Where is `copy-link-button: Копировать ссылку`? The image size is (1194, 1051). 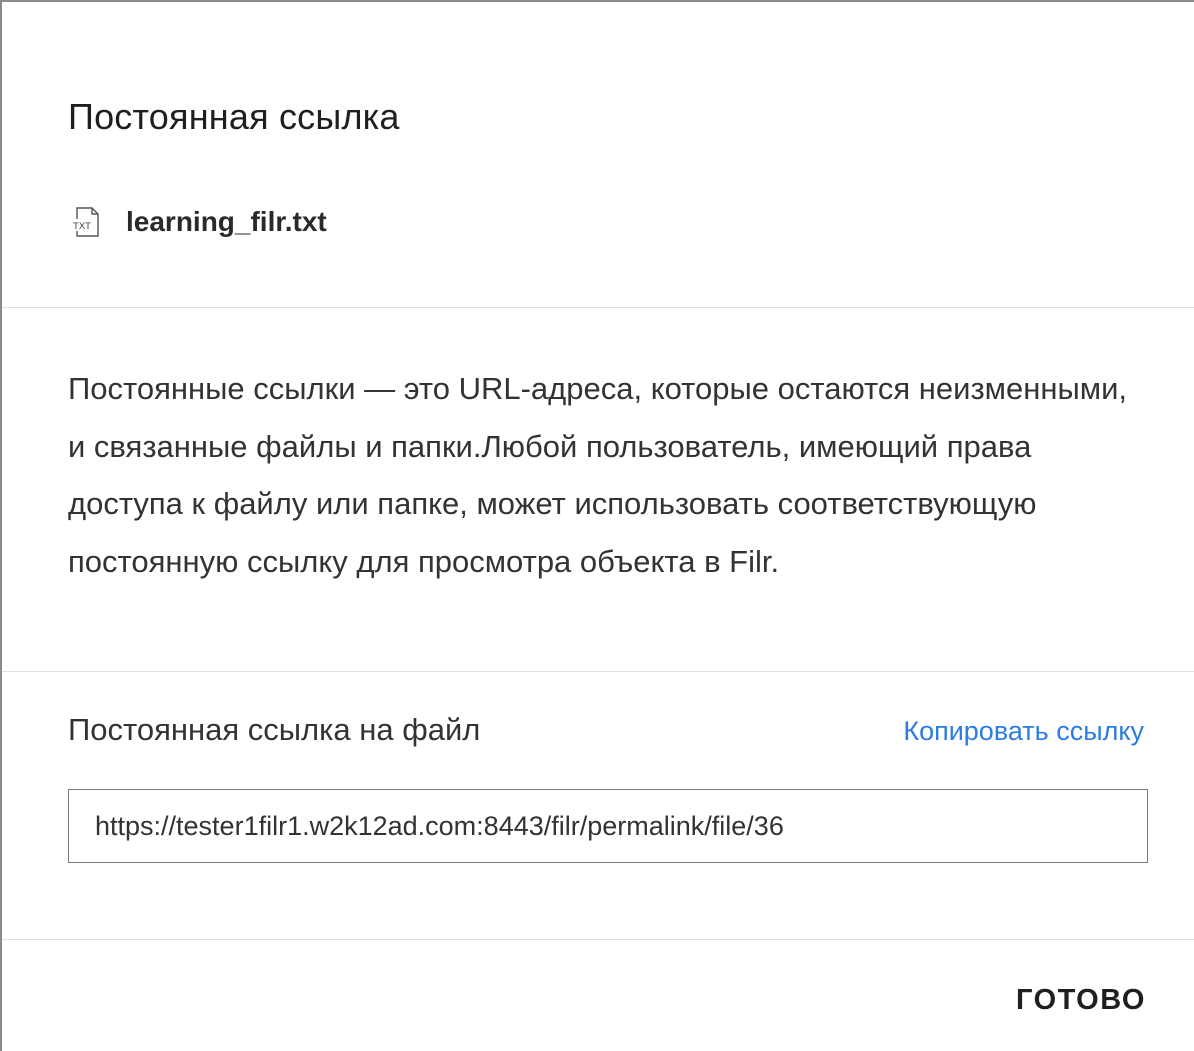
copy-link-button: Копировать ссылку is located at coordinates (1023, 731).